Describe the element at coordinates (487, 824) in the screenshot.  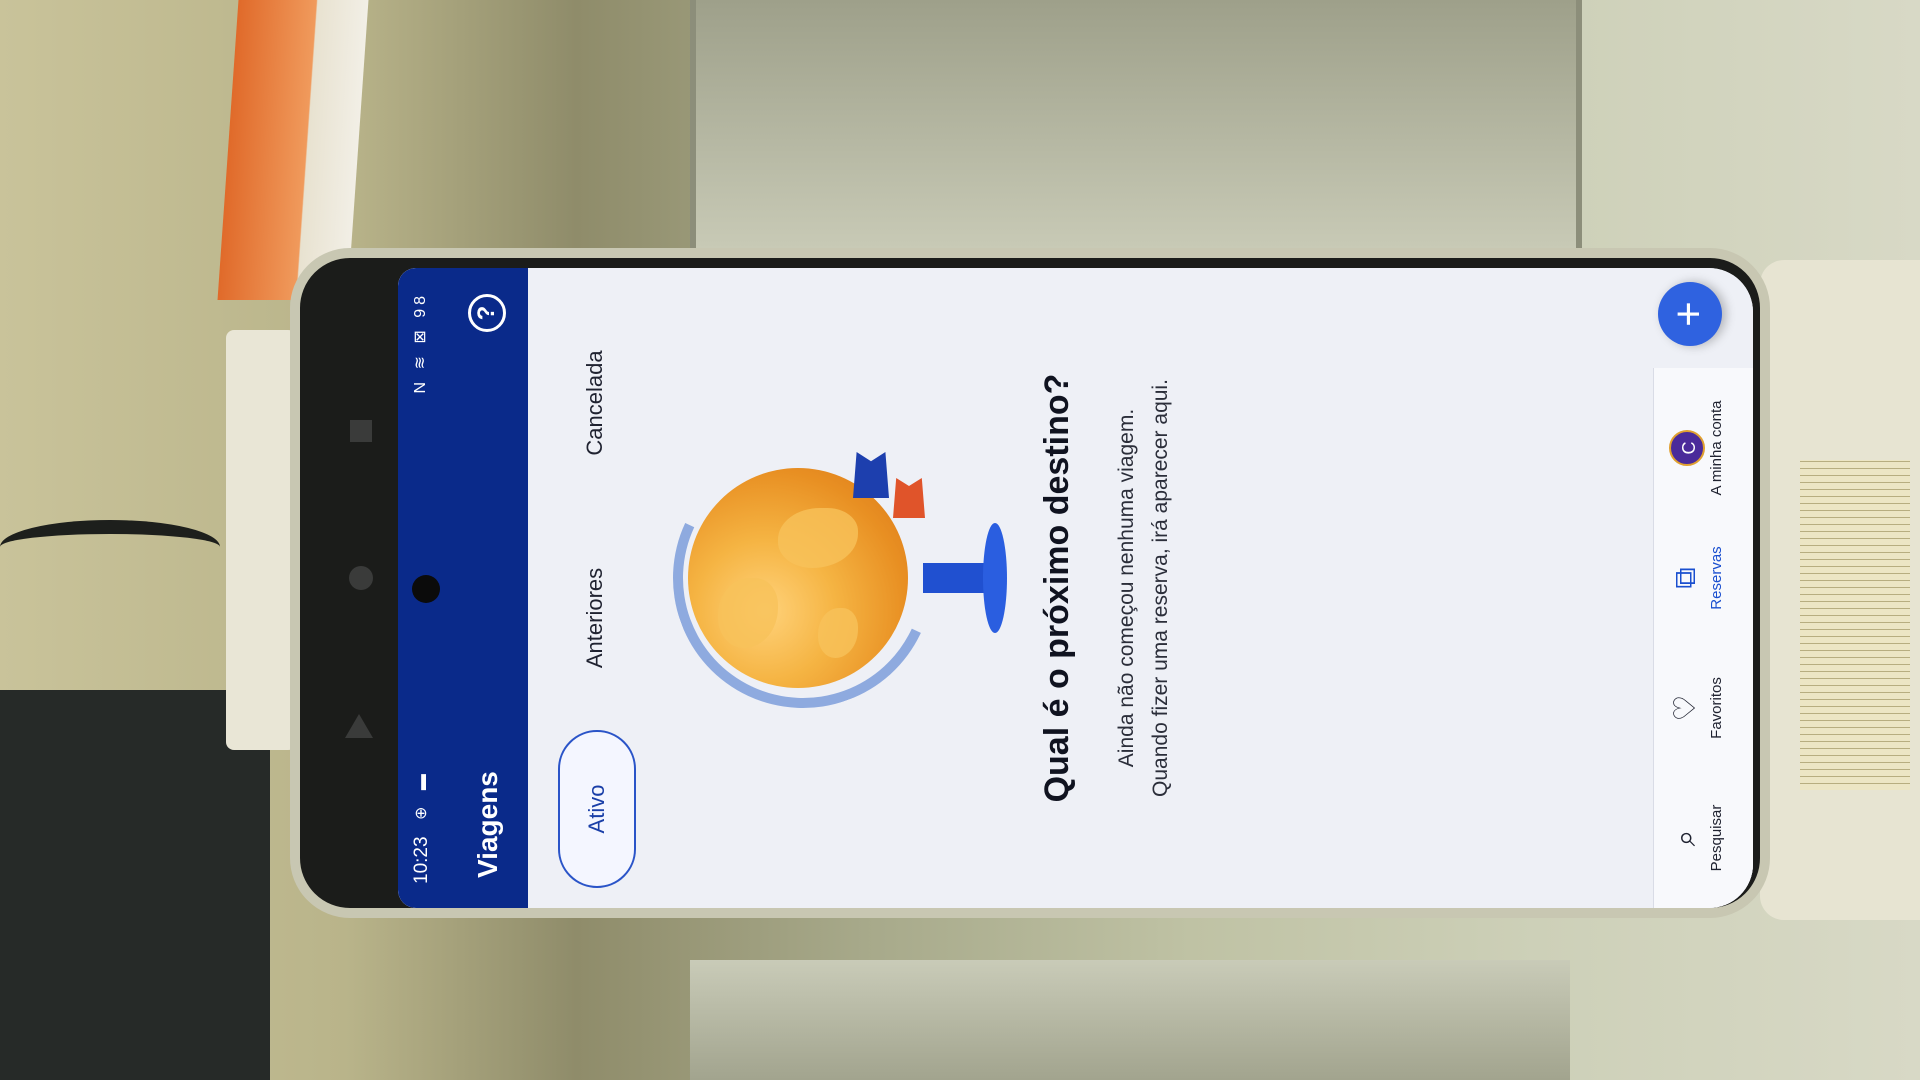
I see `page-title: Viagens` at that location.